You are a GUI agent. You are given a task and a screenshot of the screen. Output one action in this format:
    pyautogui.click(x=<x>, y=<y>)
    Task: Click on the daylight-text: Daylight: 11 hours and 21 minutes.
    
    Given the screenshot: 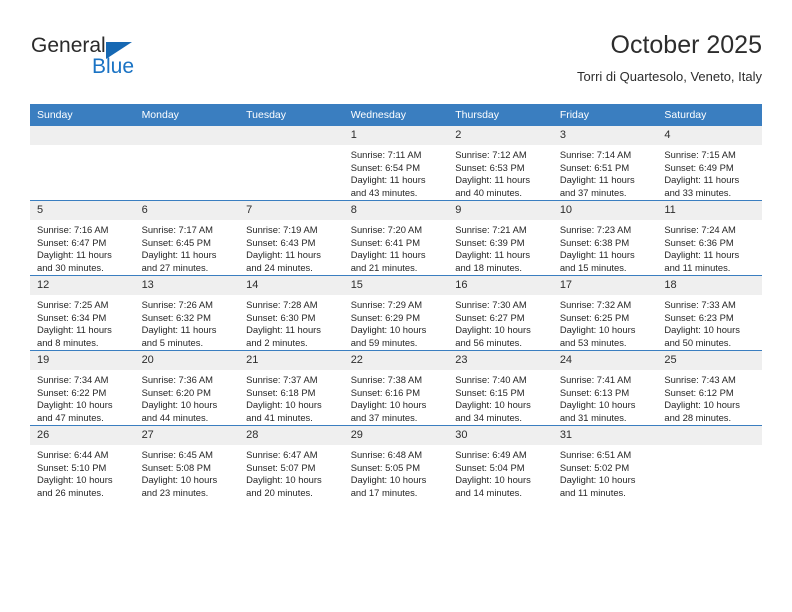 What is the action you would take?
    pyautogui.click(x=388, y=261)
    